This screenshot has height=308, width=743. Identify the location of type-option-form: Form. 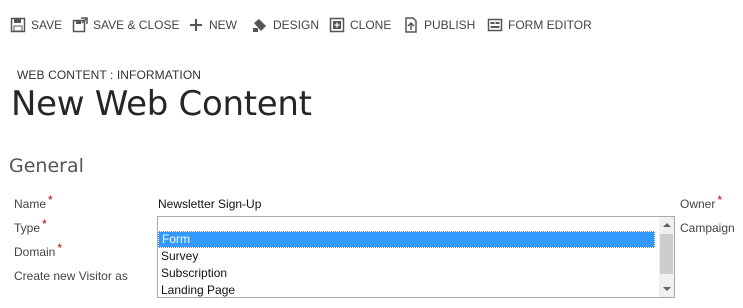
(406, 239).